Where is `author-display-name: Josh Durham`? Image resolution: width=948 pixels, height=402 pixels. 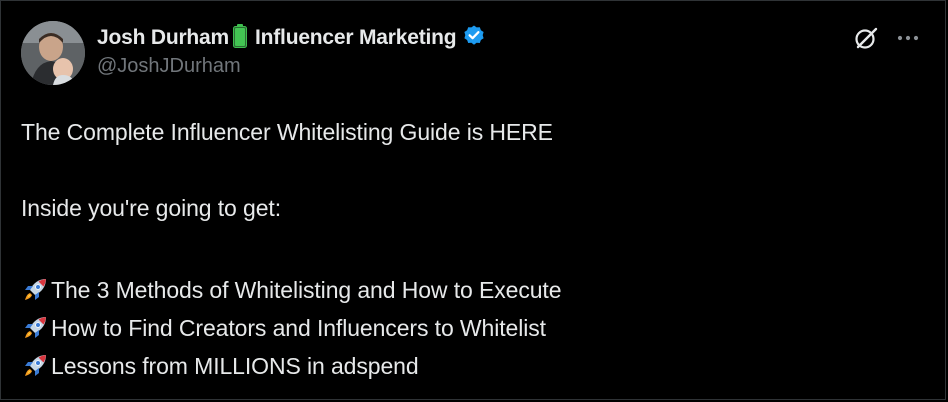 author-display-name: Josh Durham is located at coordinates (163, 38).